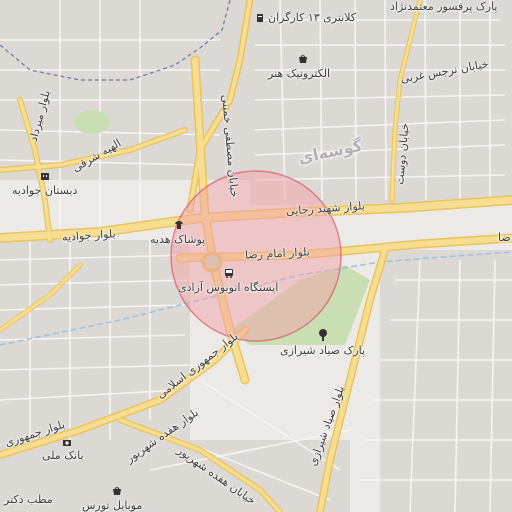  What do you see at coordinates (229, 273) in the screenshot?
I see `bus-icon` at bounding box center [229, 273].